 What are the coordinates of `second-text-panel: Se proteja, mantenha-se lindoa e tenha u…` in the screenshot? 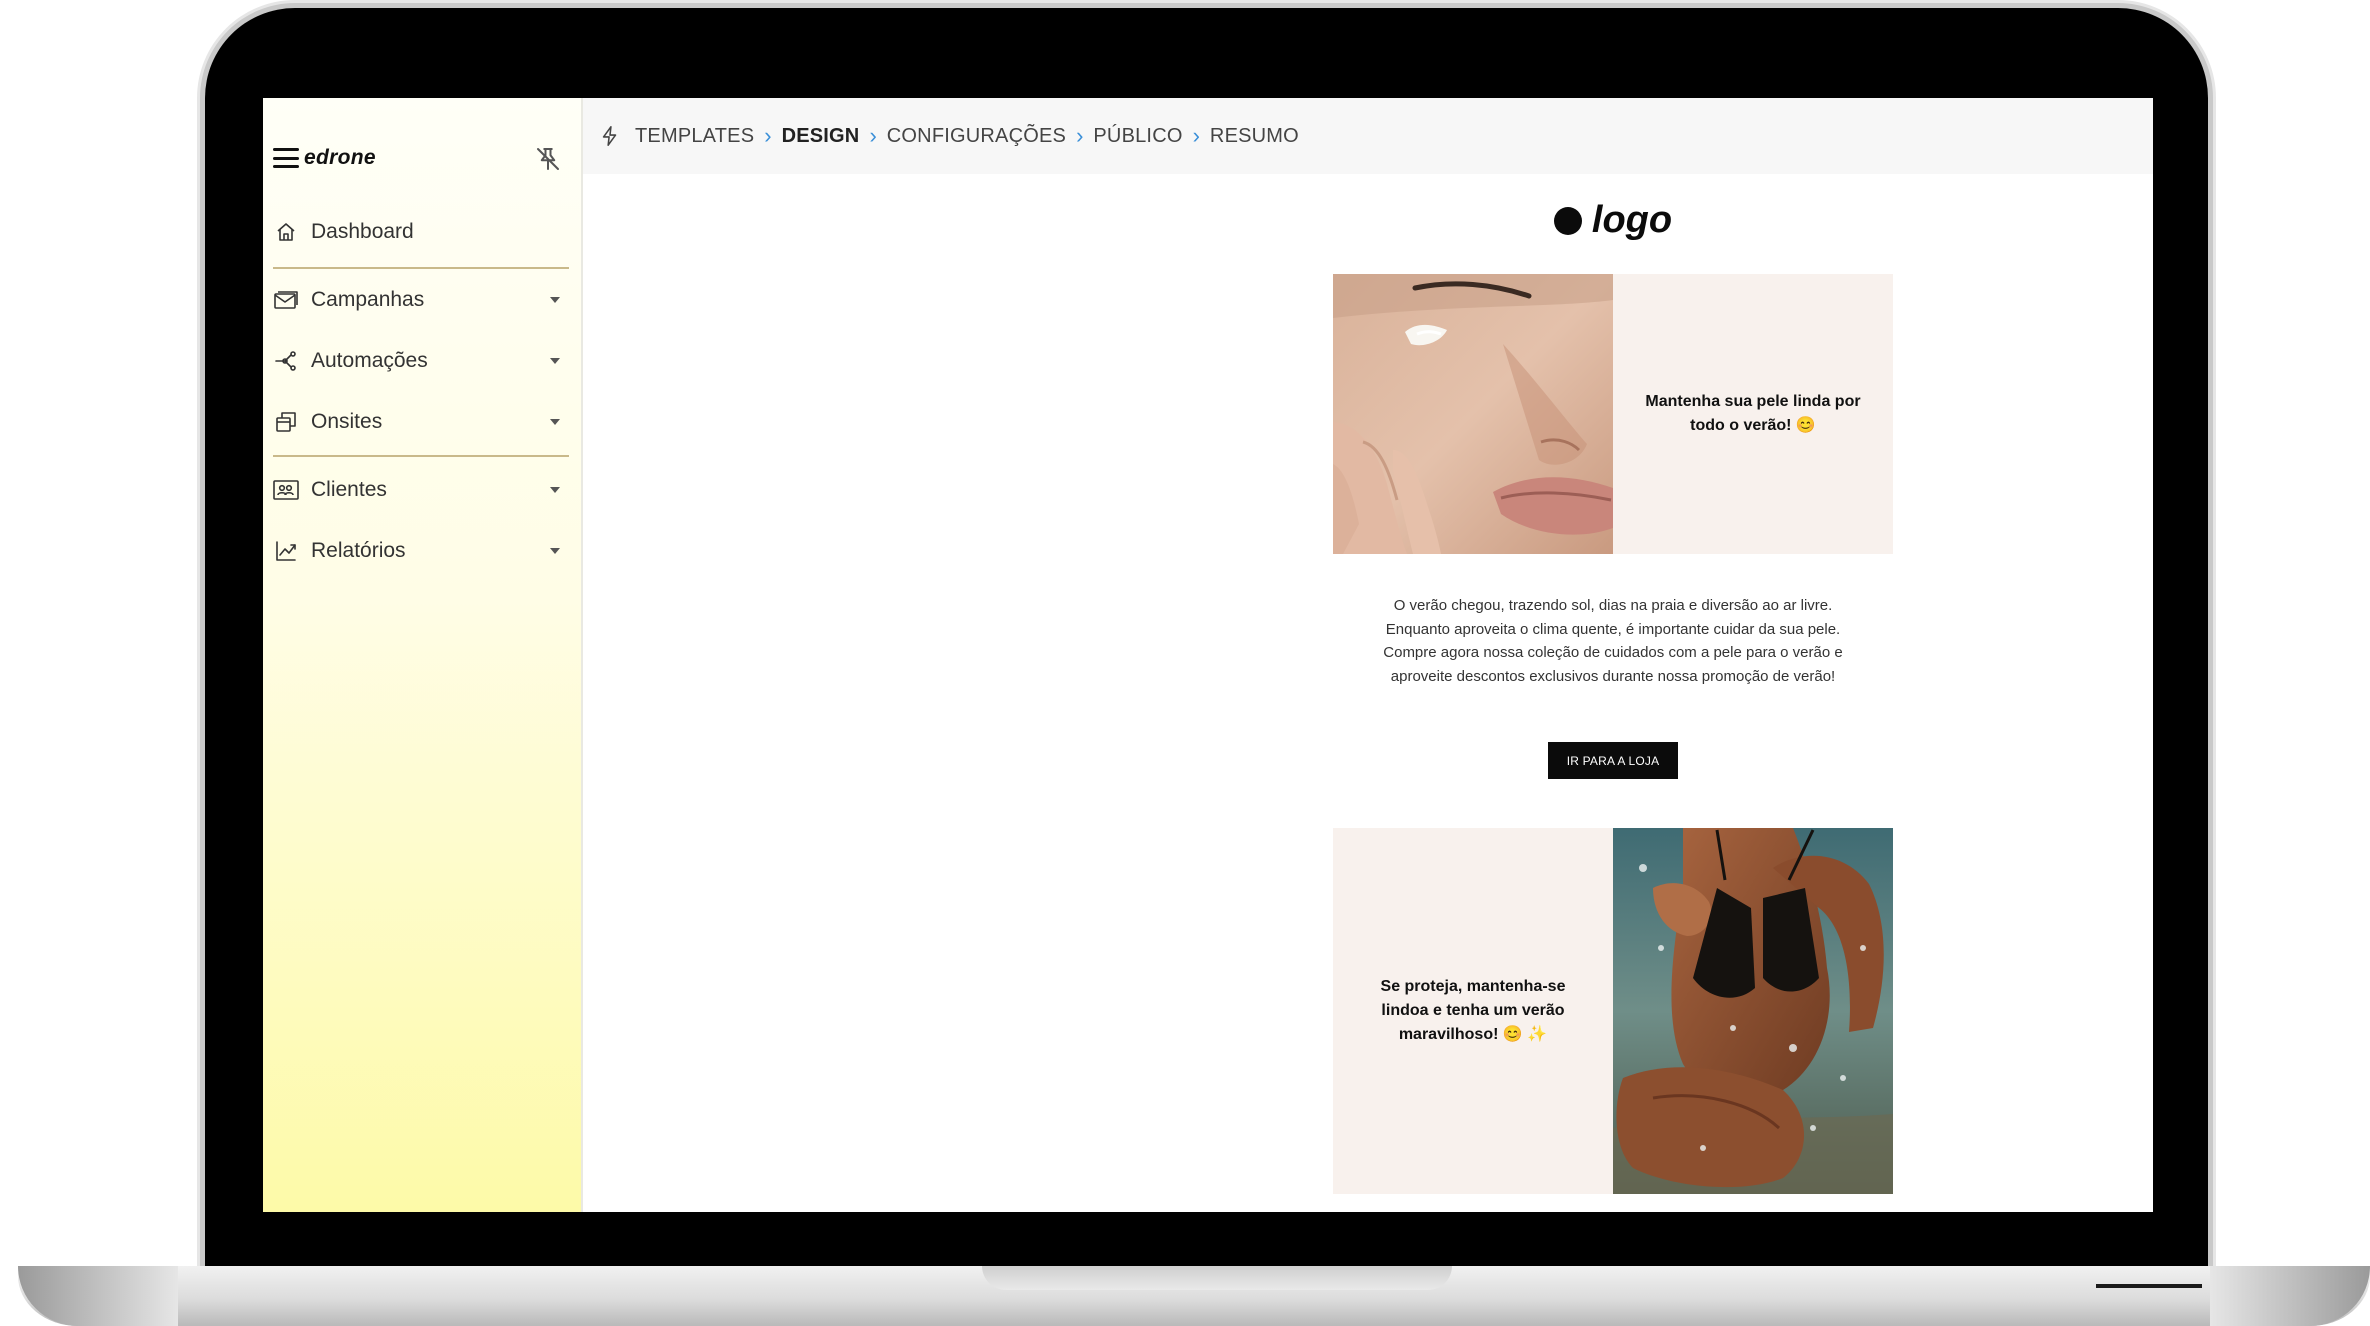 It's located at (1473, 1011).